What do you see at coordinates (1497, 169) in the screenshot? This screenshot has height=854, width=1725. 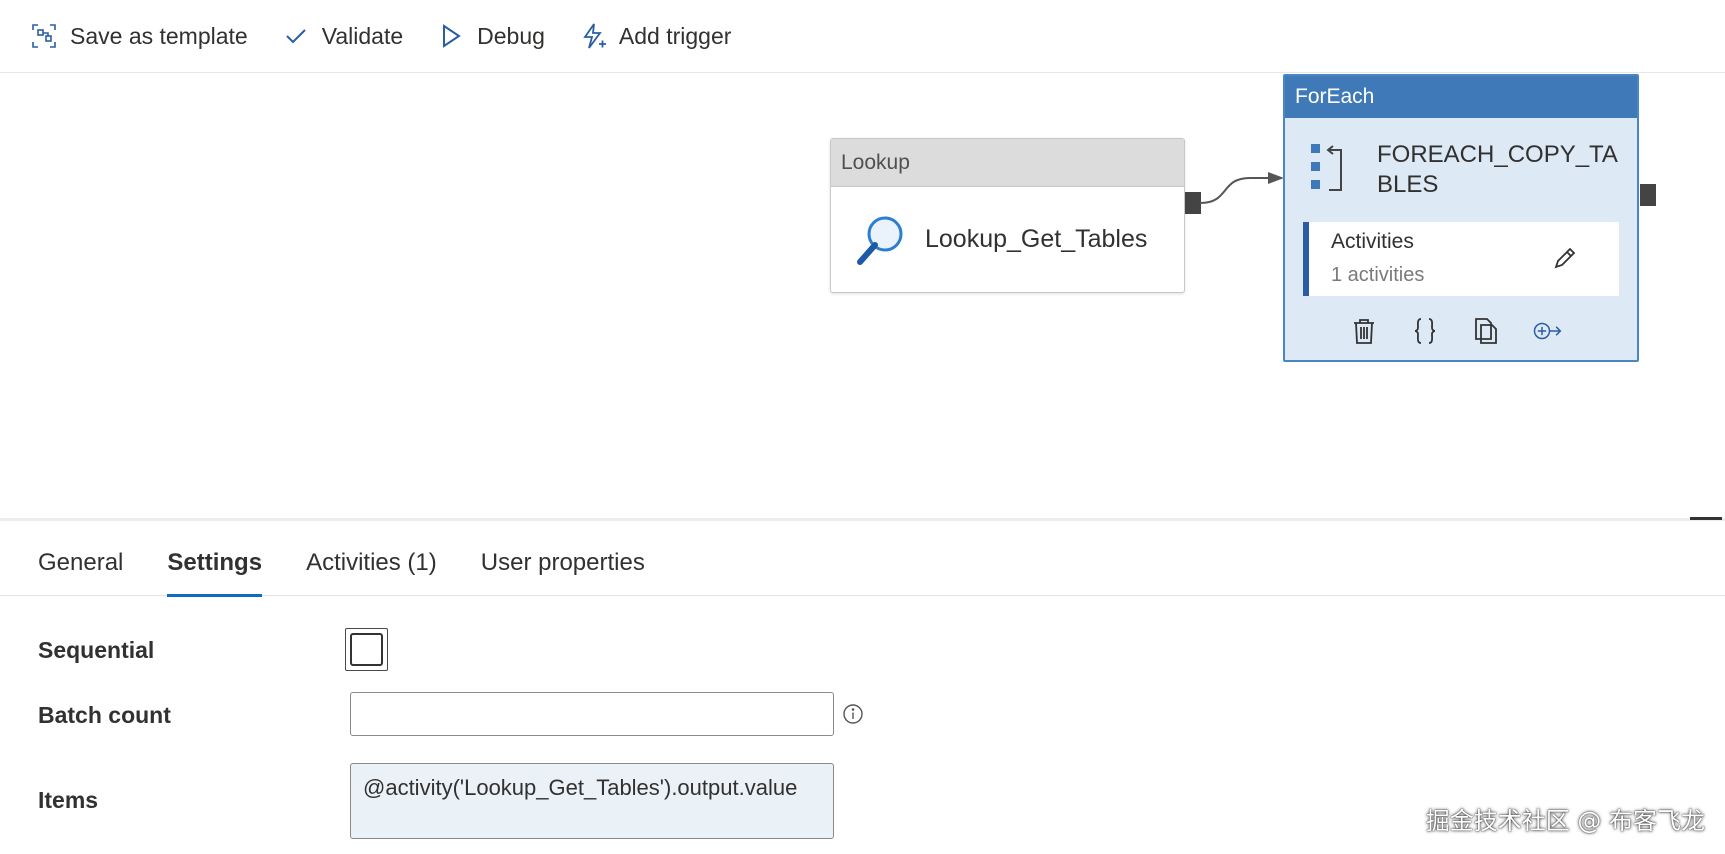 I see `foreach-node-name: FOREACH_COPY_TABLES` at bounding box center [1497, 169].